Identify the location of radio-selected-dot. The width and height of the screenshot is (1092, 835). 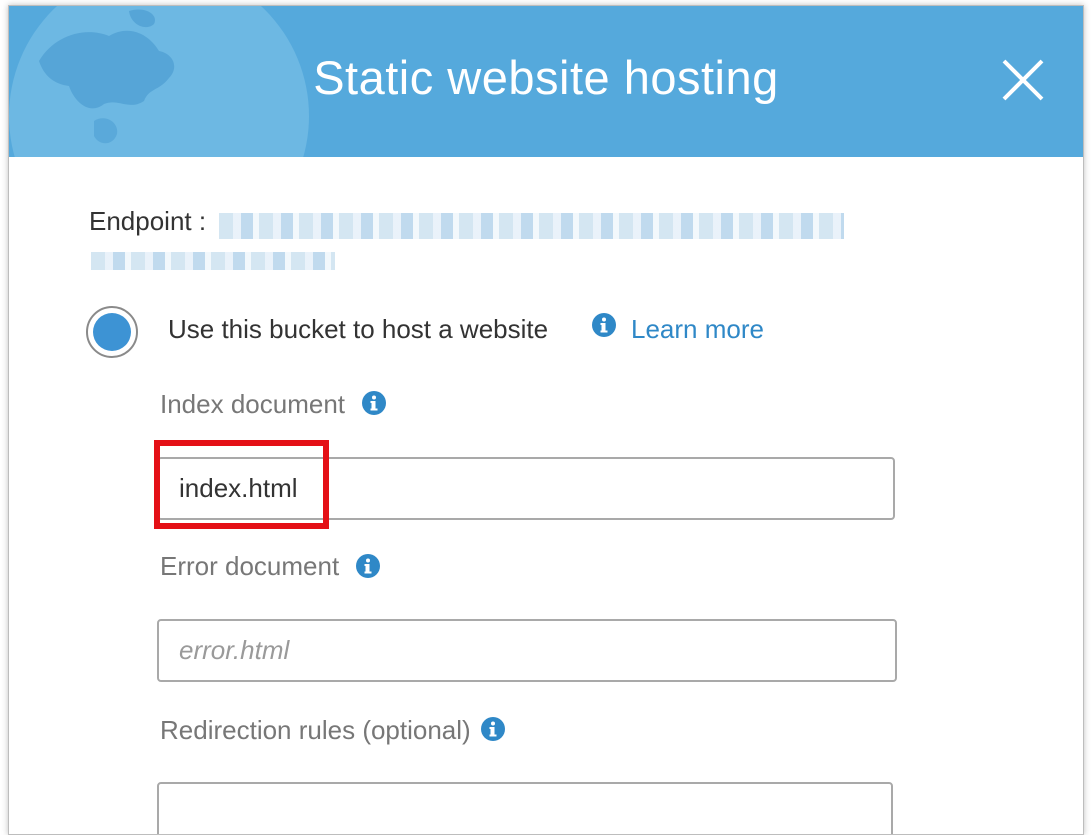
(112, 332).